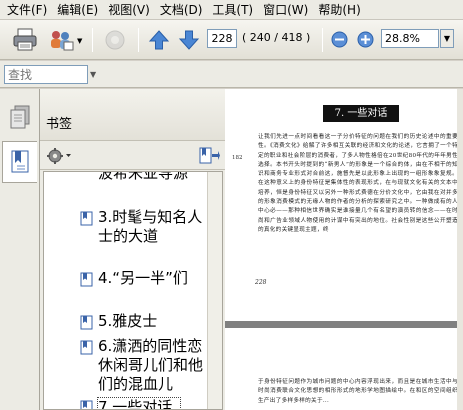  What do you see at coordinates (143, 278) in the screenshot?
I see `bookmark-label: 4.“另一半”们` at bounding box center [143, 278].